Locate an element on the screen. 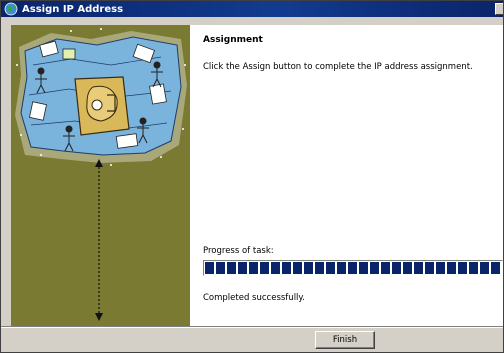 The image size is (504, 353). window-title: Assign IP Address is located at coordinates (73, 9).